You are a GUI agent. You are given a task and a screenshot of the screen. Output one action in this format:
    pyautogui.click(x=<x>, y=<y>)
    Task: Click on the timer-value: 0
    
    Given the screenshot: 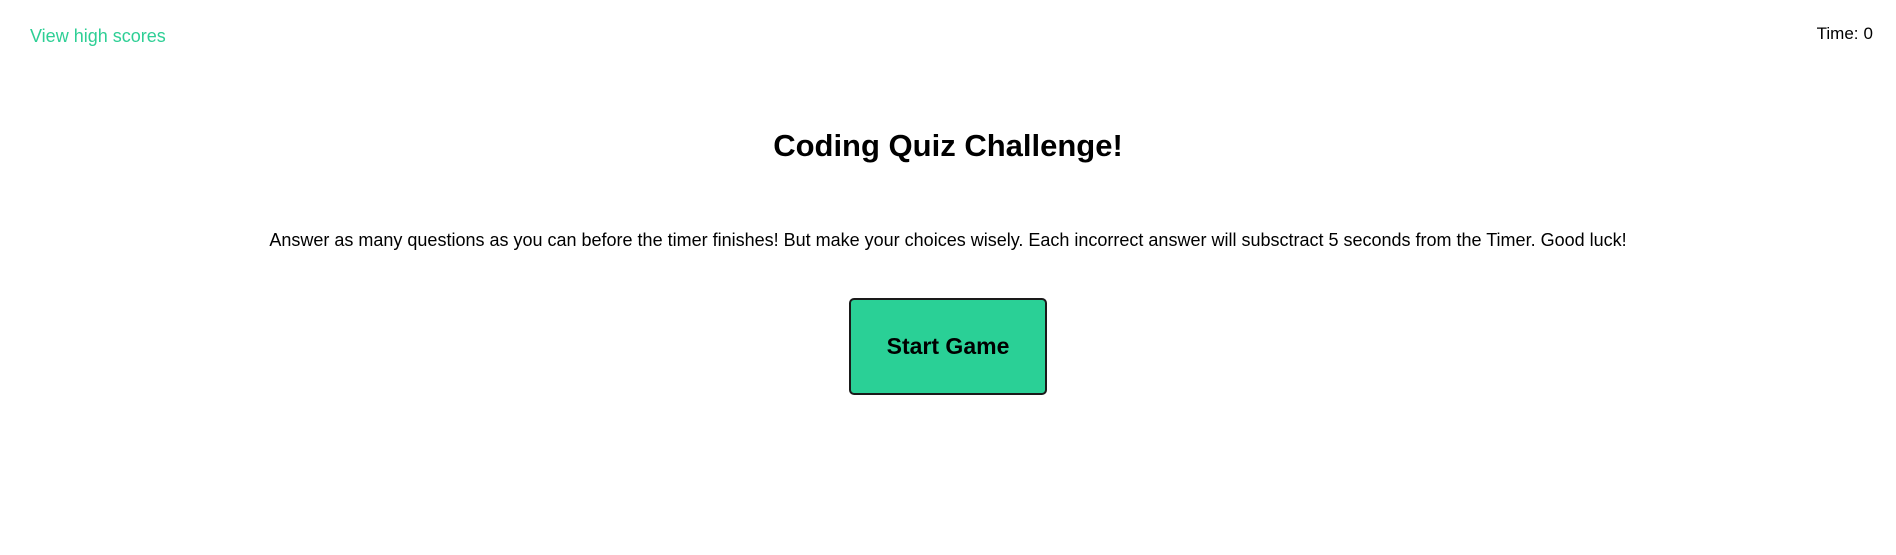 What is the action you would take?
    pyautogui.click(x=1868, y=33)
    